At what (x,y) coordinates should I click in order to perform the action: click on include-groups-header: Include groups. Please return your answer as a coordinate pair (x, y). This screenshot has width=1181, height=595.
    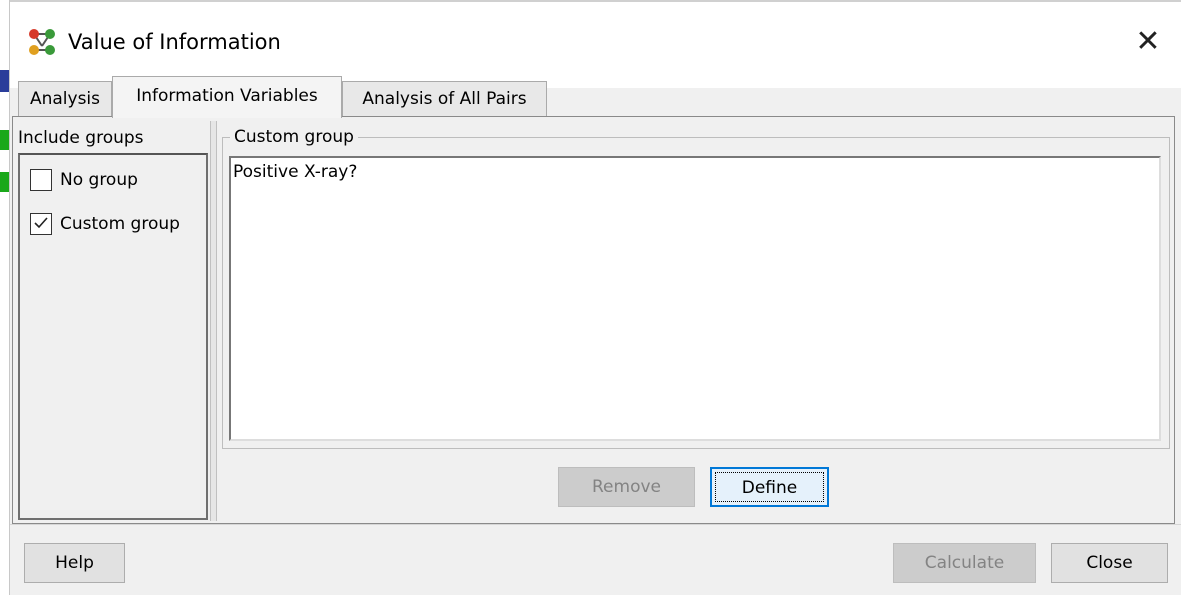
    Looking at the image, I should click on (81, 138).